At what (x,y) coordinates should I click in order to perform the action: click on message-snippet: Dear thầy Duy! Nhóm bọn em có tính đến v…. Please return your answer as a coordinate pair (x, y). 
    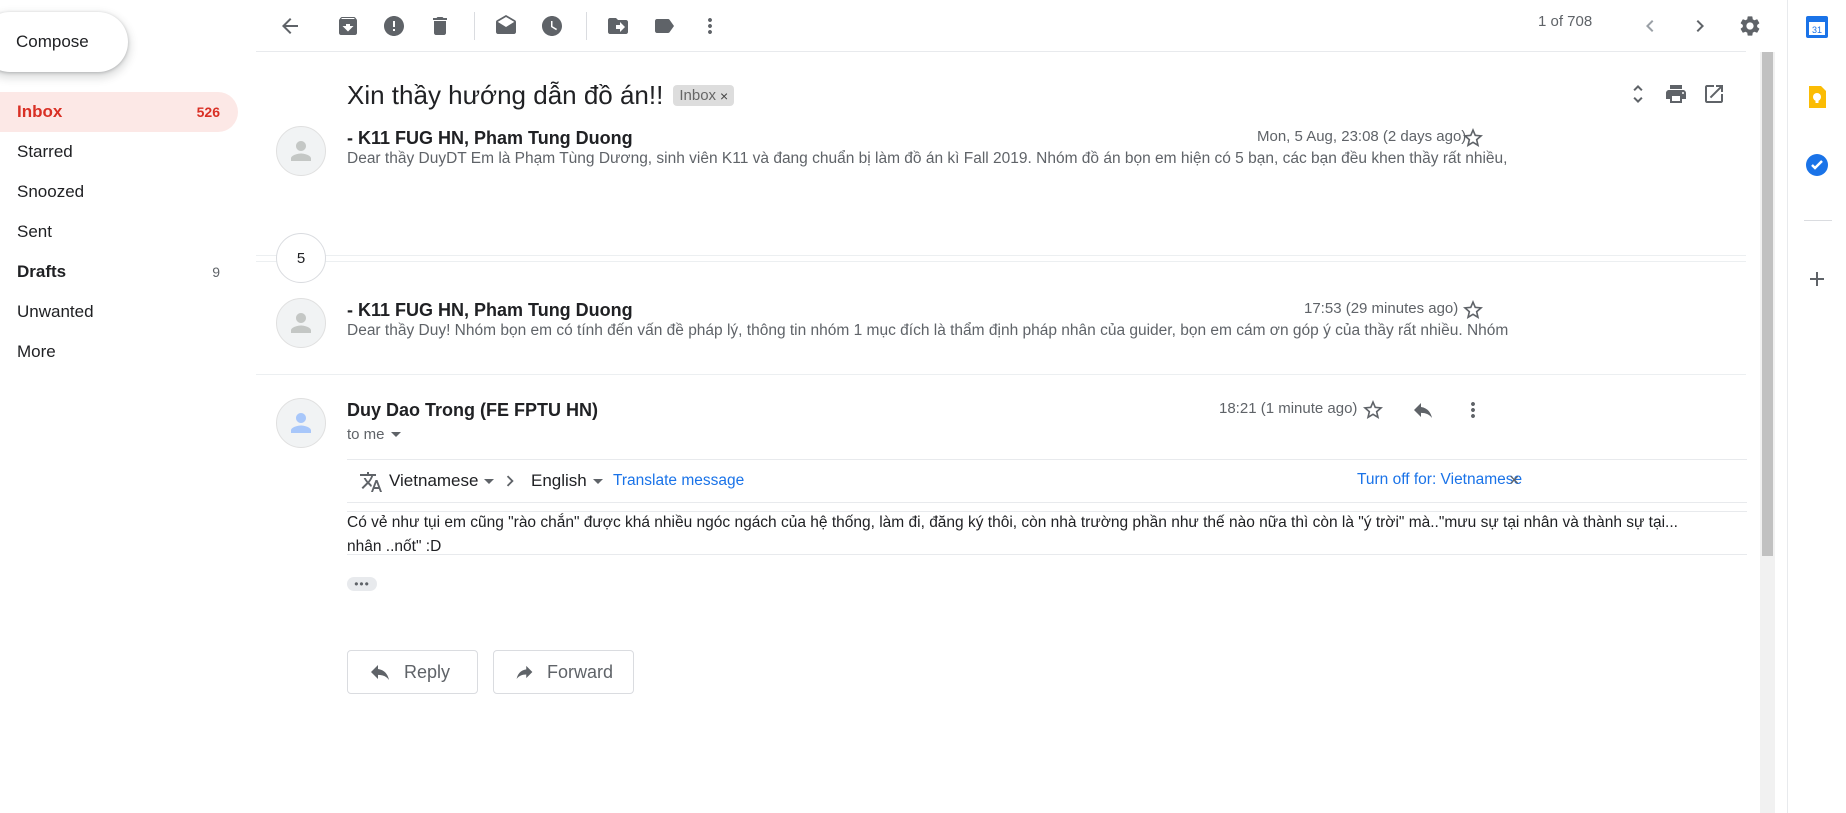
    Looking at the image, I should click on (928, 330).